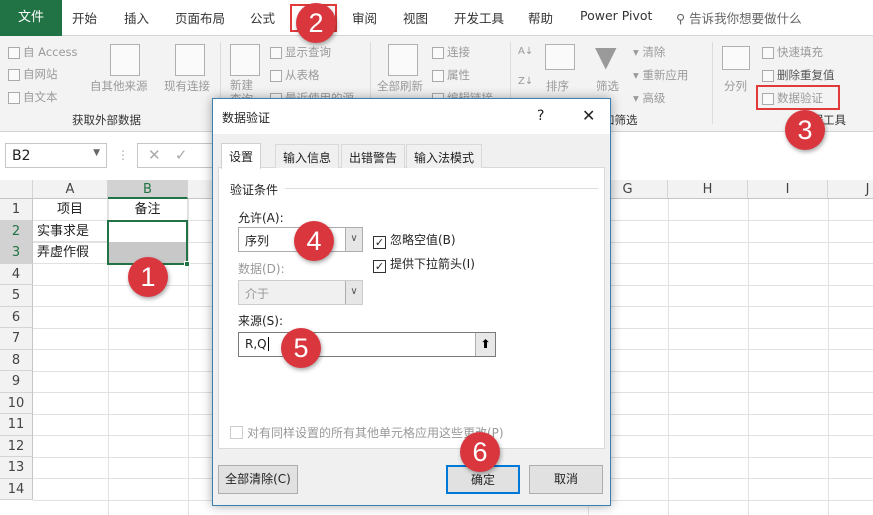 Image resolution: width=873 pixels, height=515 pixels. I want to click on sort-ascending-icon: A↓, so click(525, 51).